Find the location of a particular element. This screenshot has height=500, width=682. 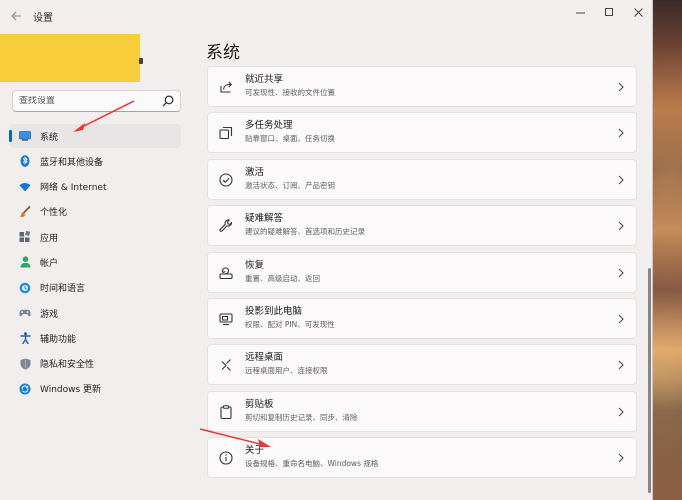

card-title: 关于 is located at coordinates (255, 451).